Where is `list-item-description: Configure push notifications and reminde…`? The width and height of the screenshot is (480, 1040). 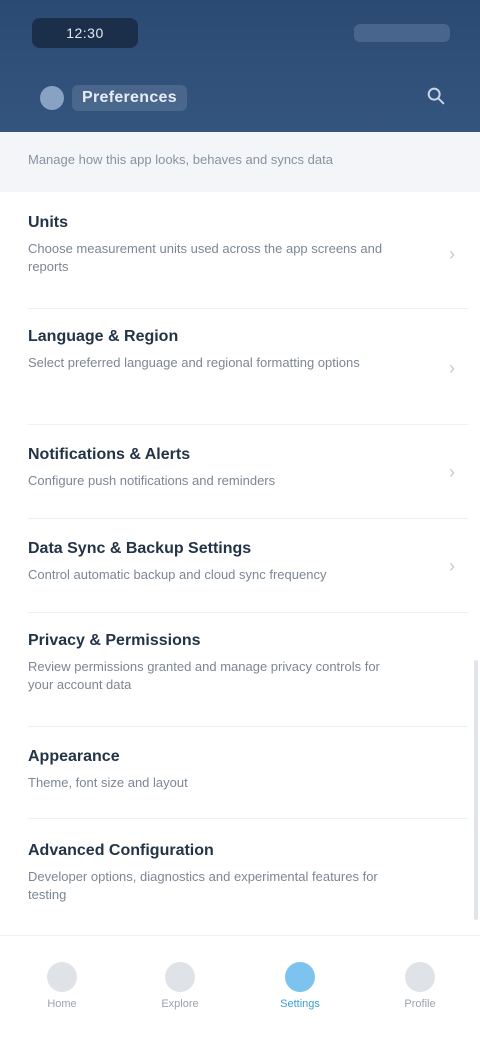 list-item-description: Configure push notifications and reminde… is located at coordinates (152, 480).